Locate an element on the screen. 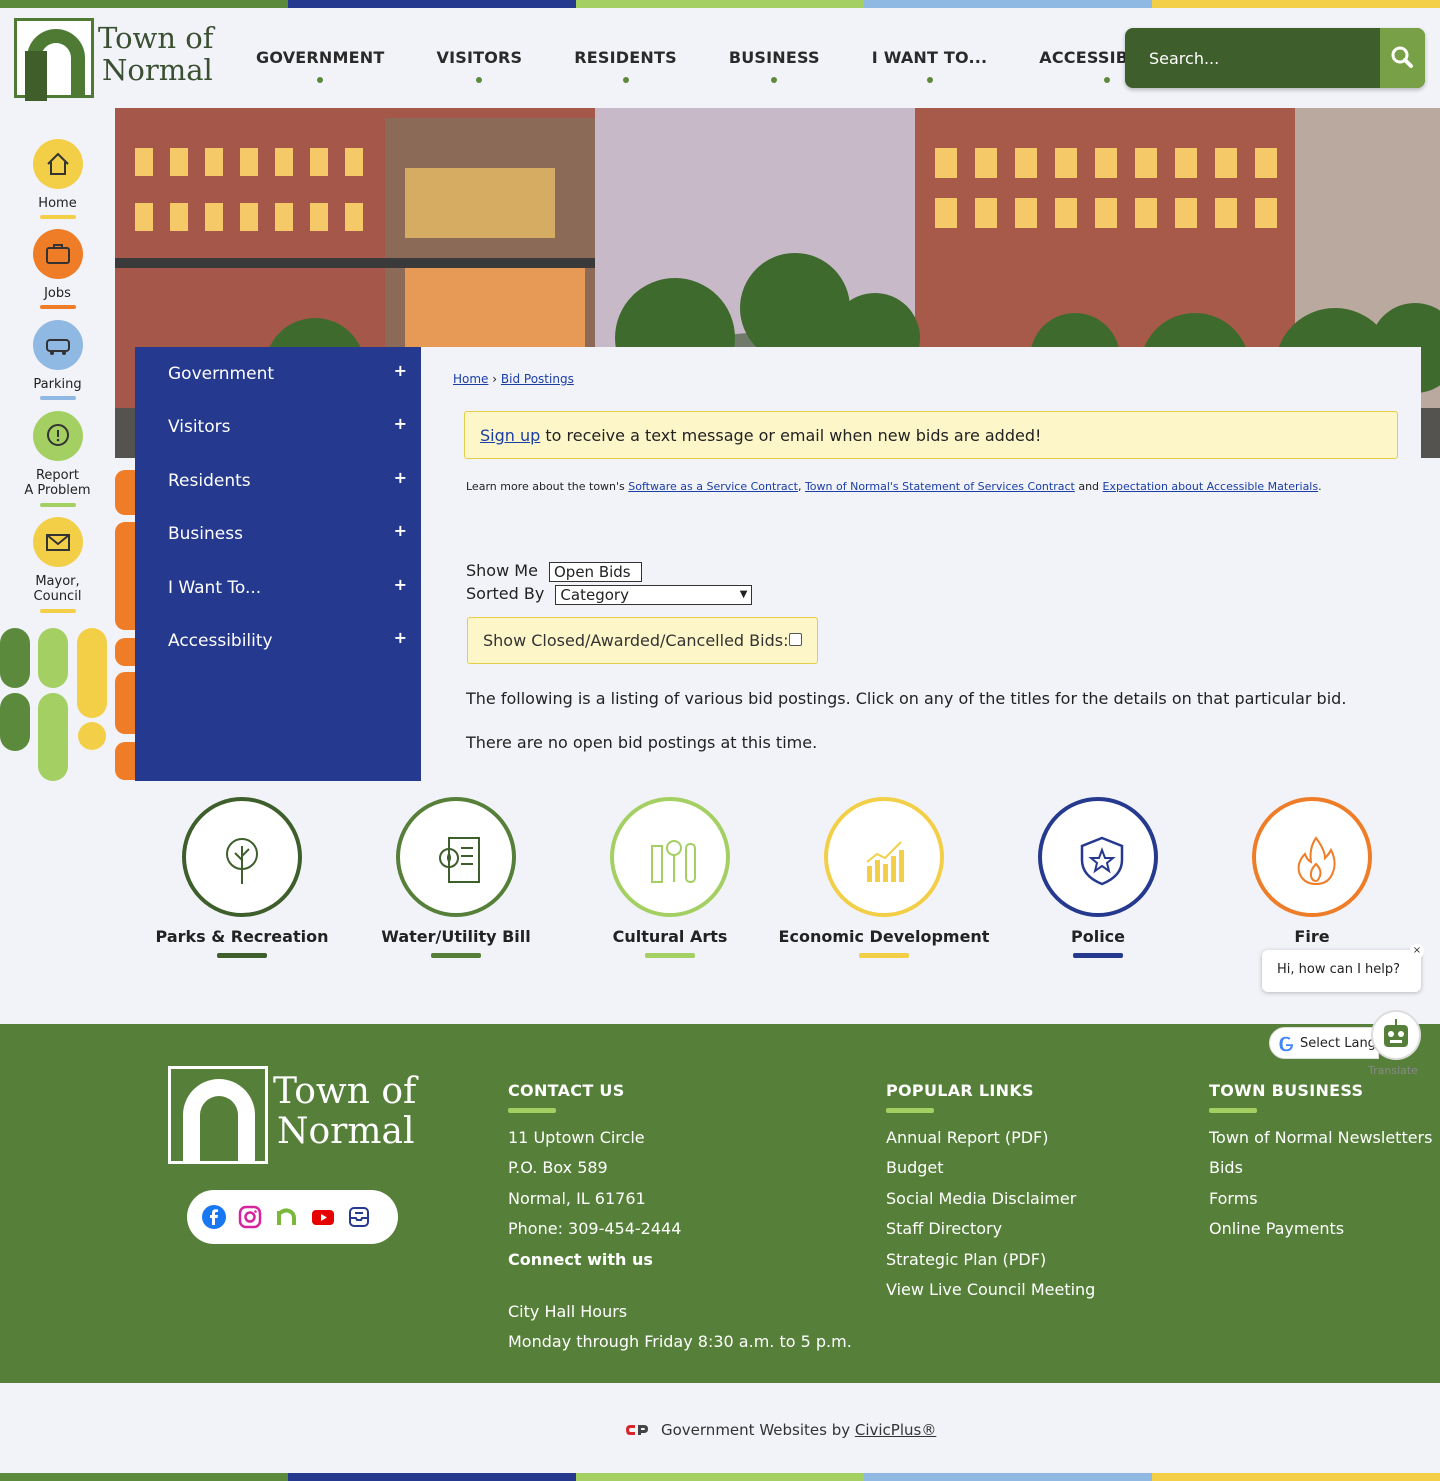 The width and height of the screenshot is (1440, 1481). youtube-icon is located at coordinates (323, 1217).